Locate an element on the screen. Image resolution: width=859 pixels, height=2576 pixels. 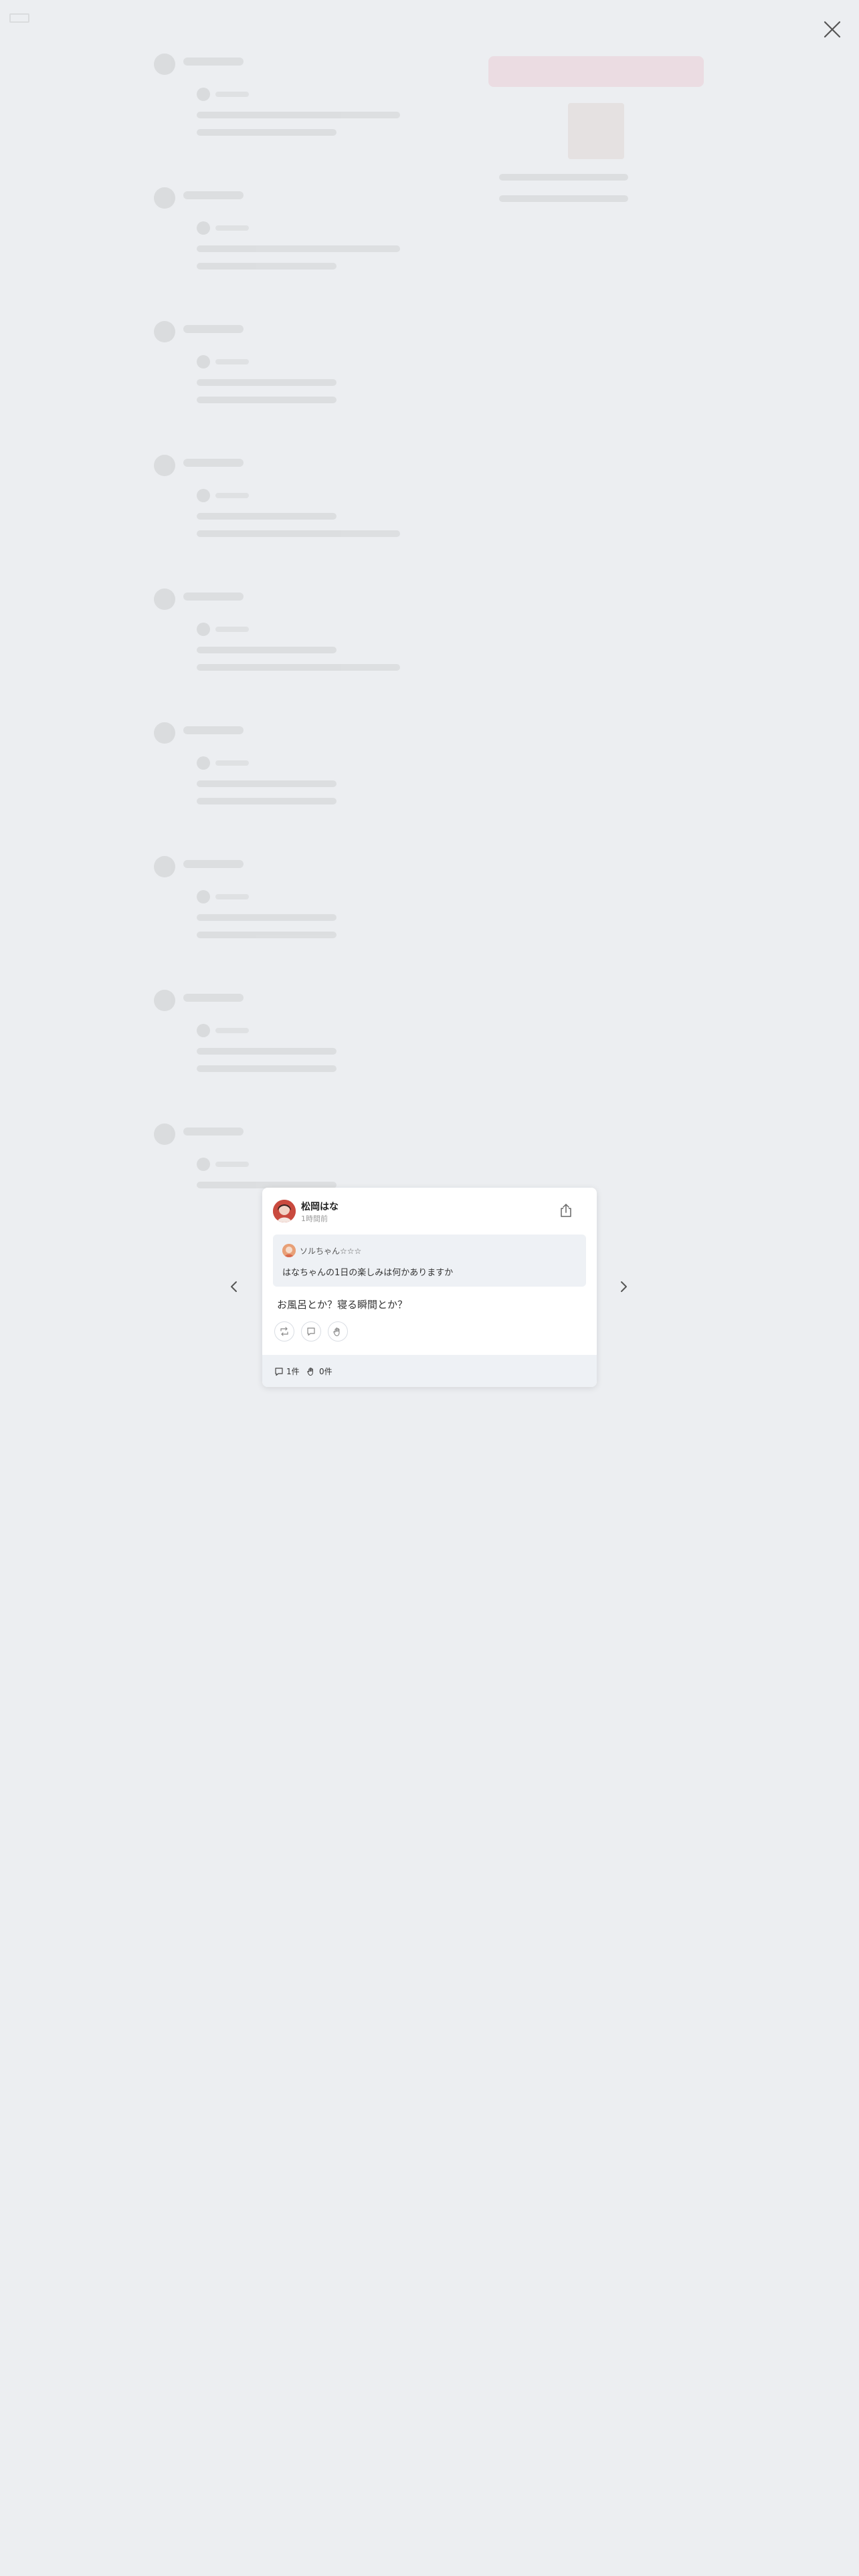
chevron-right-icon is located at coordinates (624, 1286).